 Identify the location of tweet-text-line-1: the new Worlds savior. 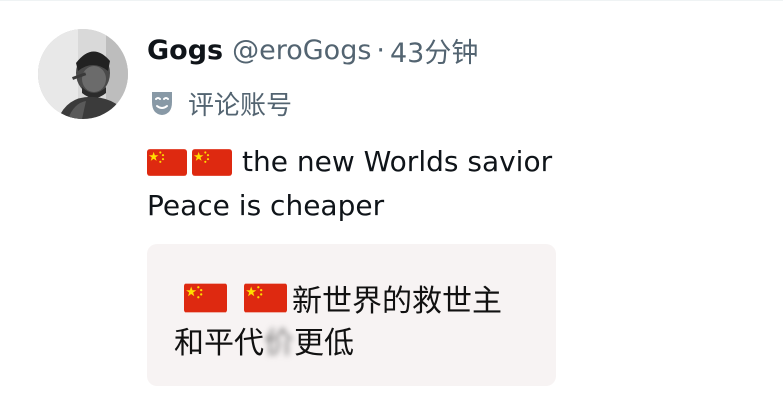
(397, 161).